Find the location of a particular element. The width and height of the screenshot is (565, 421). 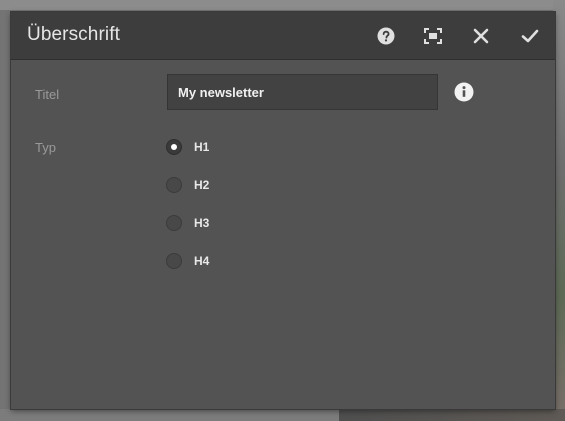

backdrop-top-strip is located at coordinates (282, 5).